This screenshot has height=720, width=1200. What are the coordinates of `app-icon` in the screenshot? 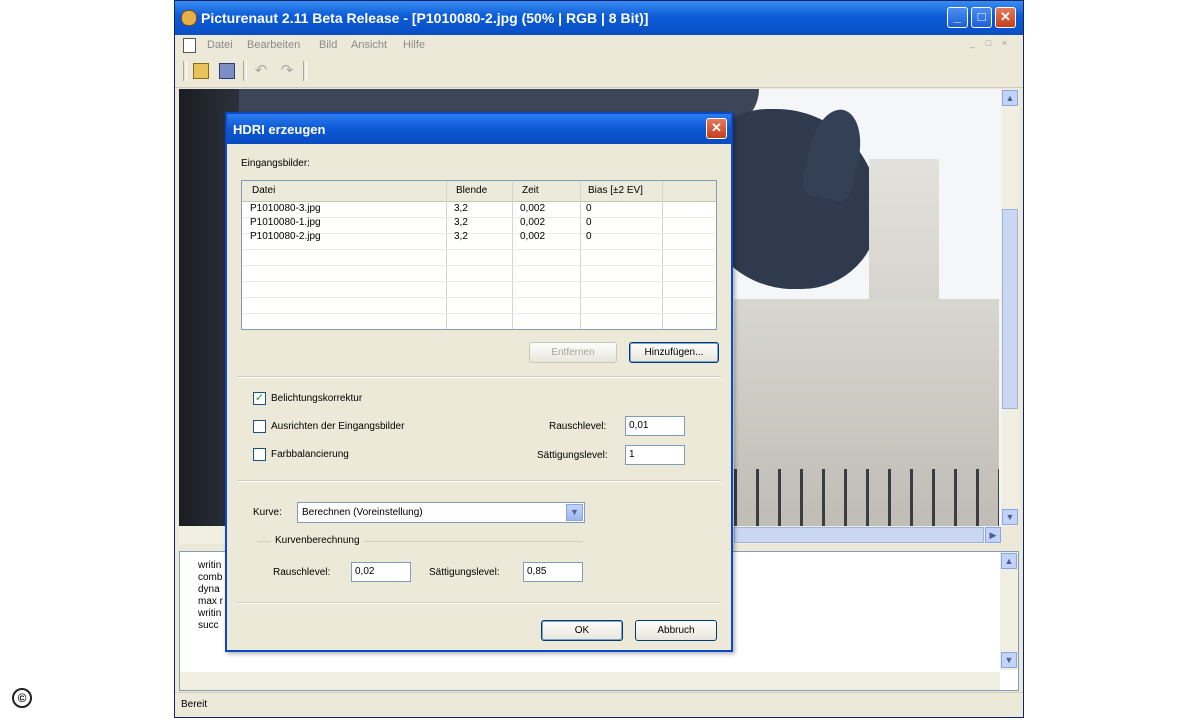 It's located at (189, 18).